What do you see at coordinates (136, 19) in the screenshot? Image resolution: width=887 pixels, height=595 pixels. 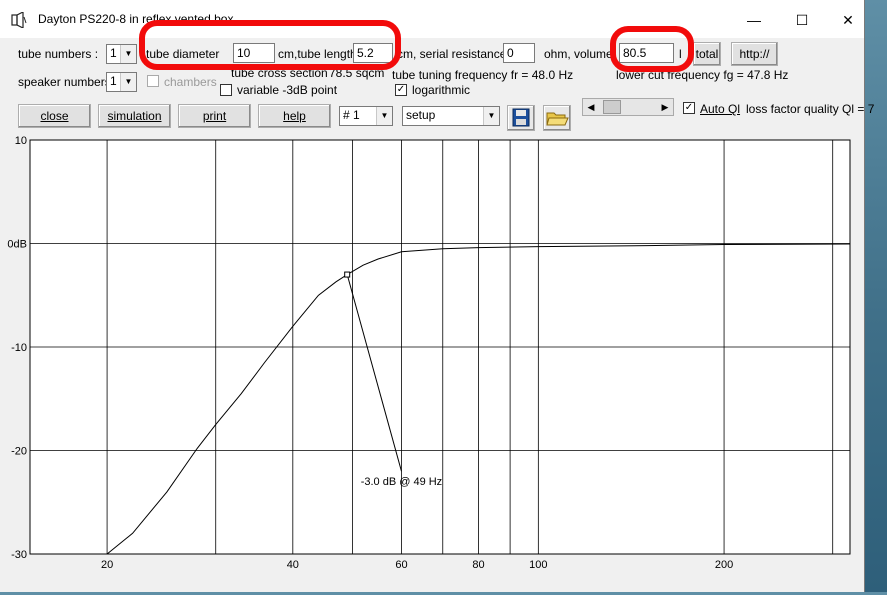 I see `window-title: Dayton PS220-8 in reflex vented box` at bounding box center [136, 19].